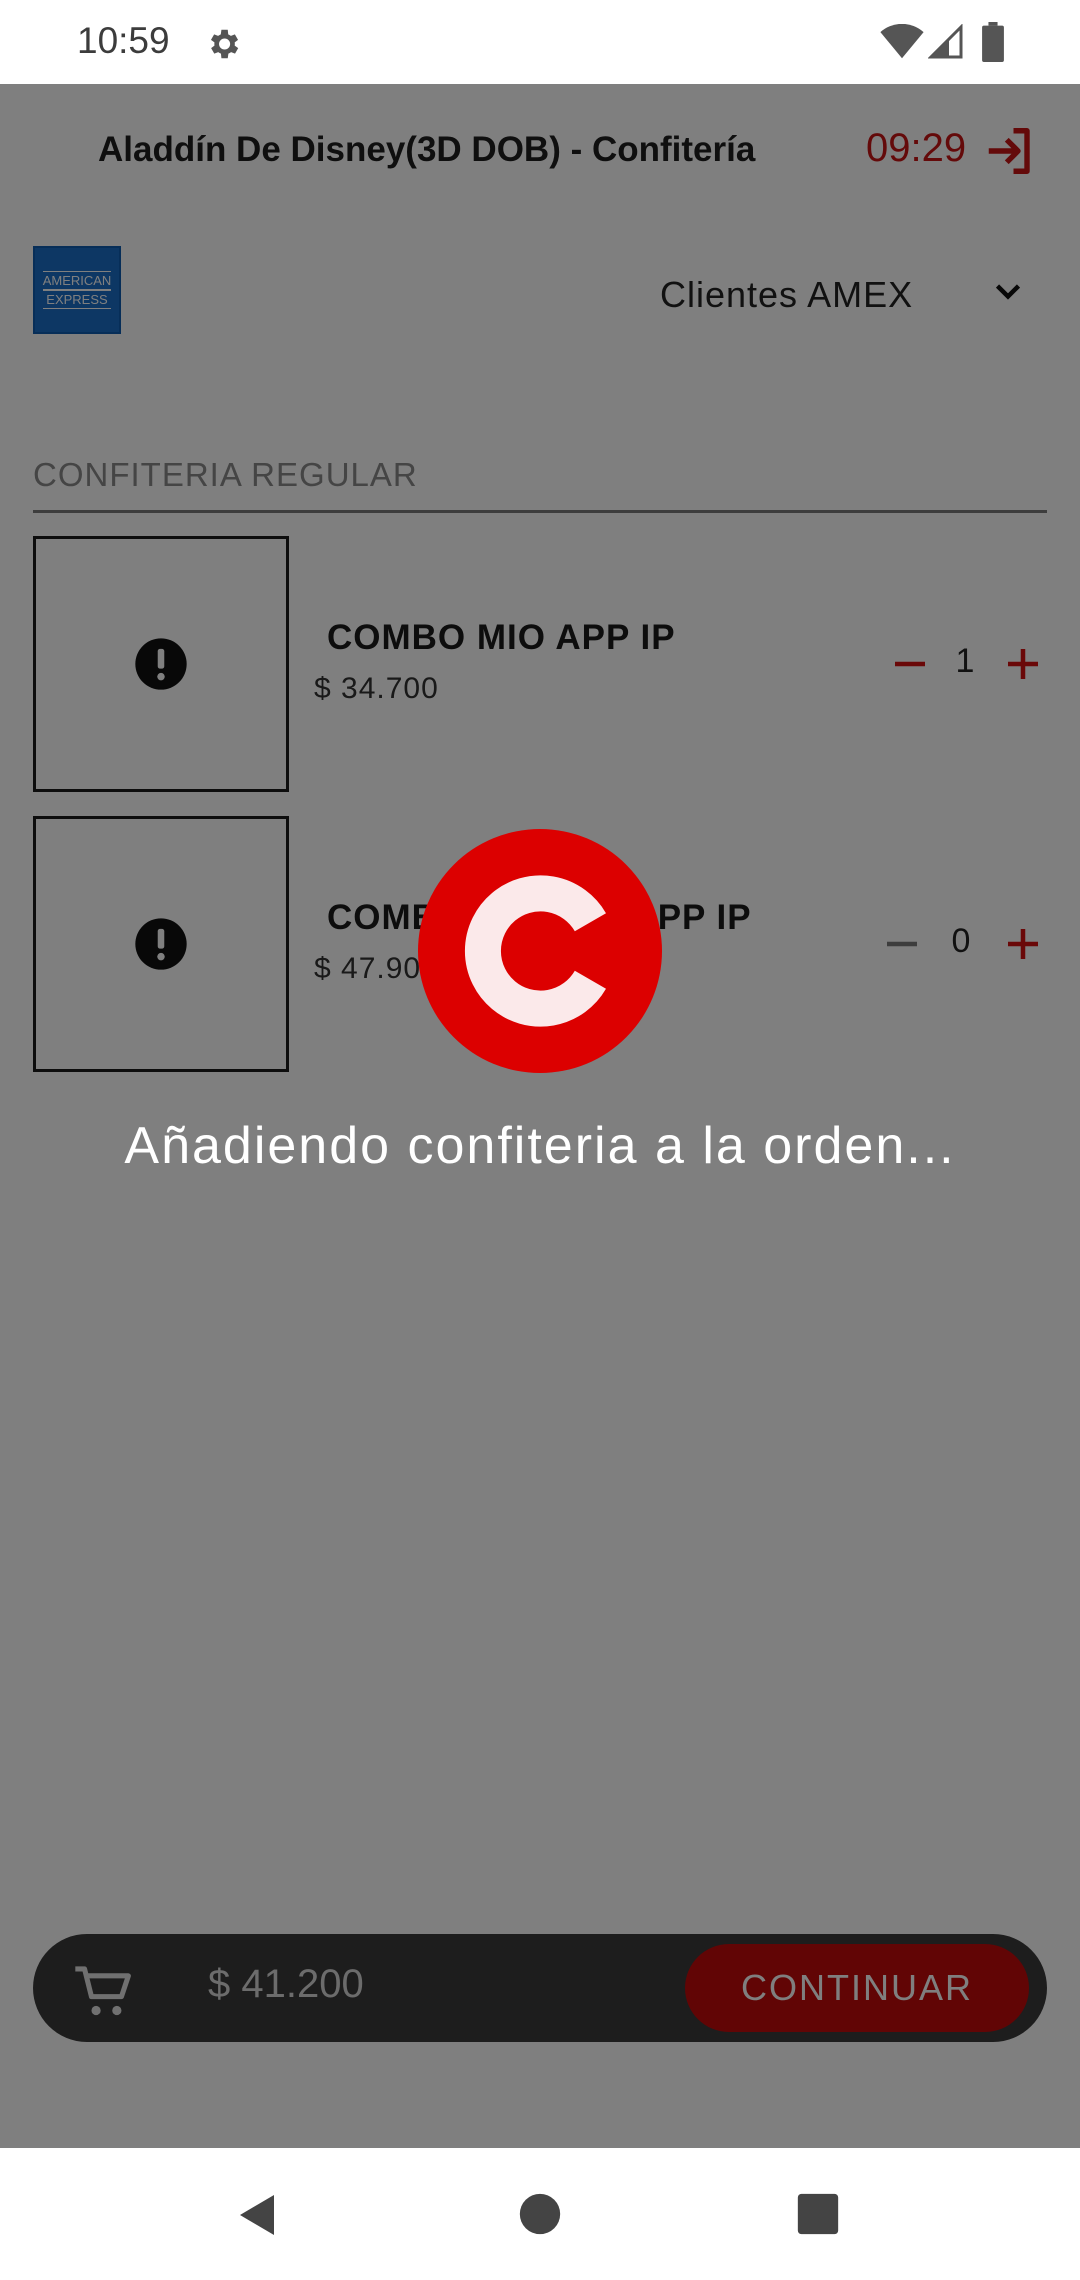 The height and width of the screenshot is (2280, 1080). What do you see at coordinates (535, 951) in the screenshot?
I see `loader-logo-icon` at bounding box center [535, 951].